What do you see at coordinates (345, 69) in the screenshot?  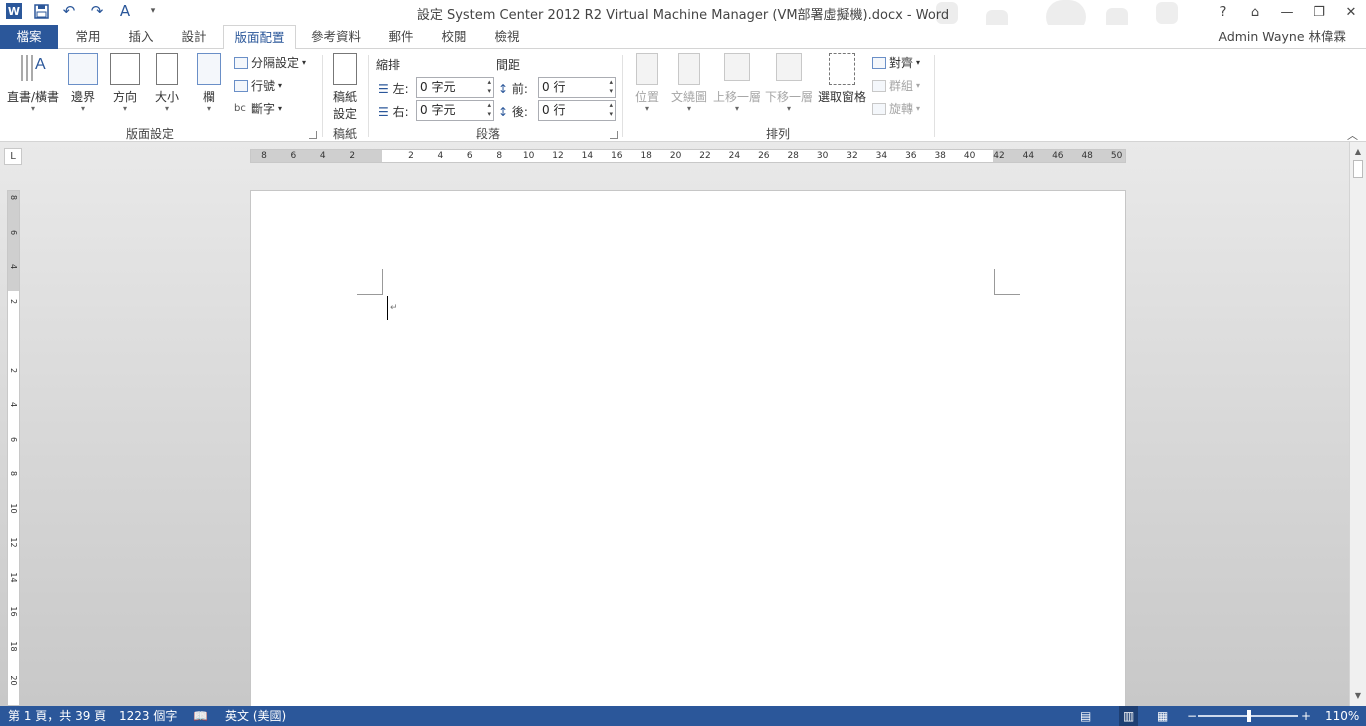 I see `manuscript-icon` at bounding box center [345, 69].